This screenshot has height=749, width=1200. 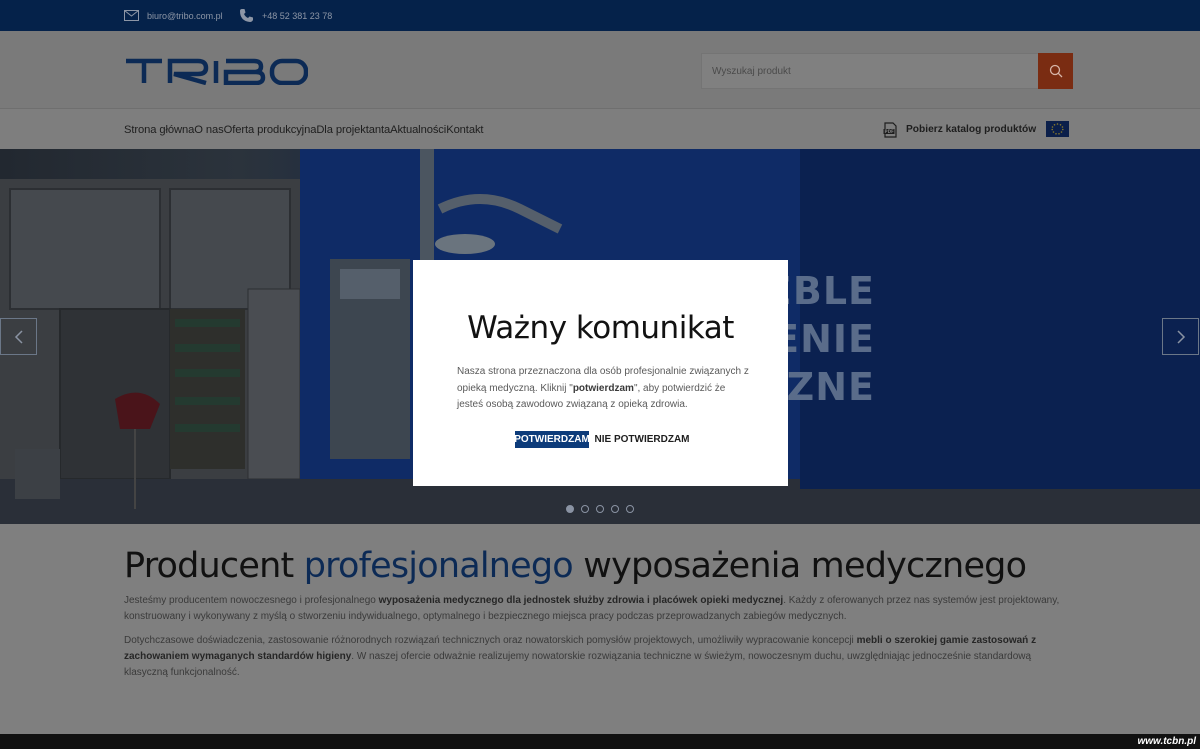 I want to click on slider-next-button, so click(x=1180, y=336).